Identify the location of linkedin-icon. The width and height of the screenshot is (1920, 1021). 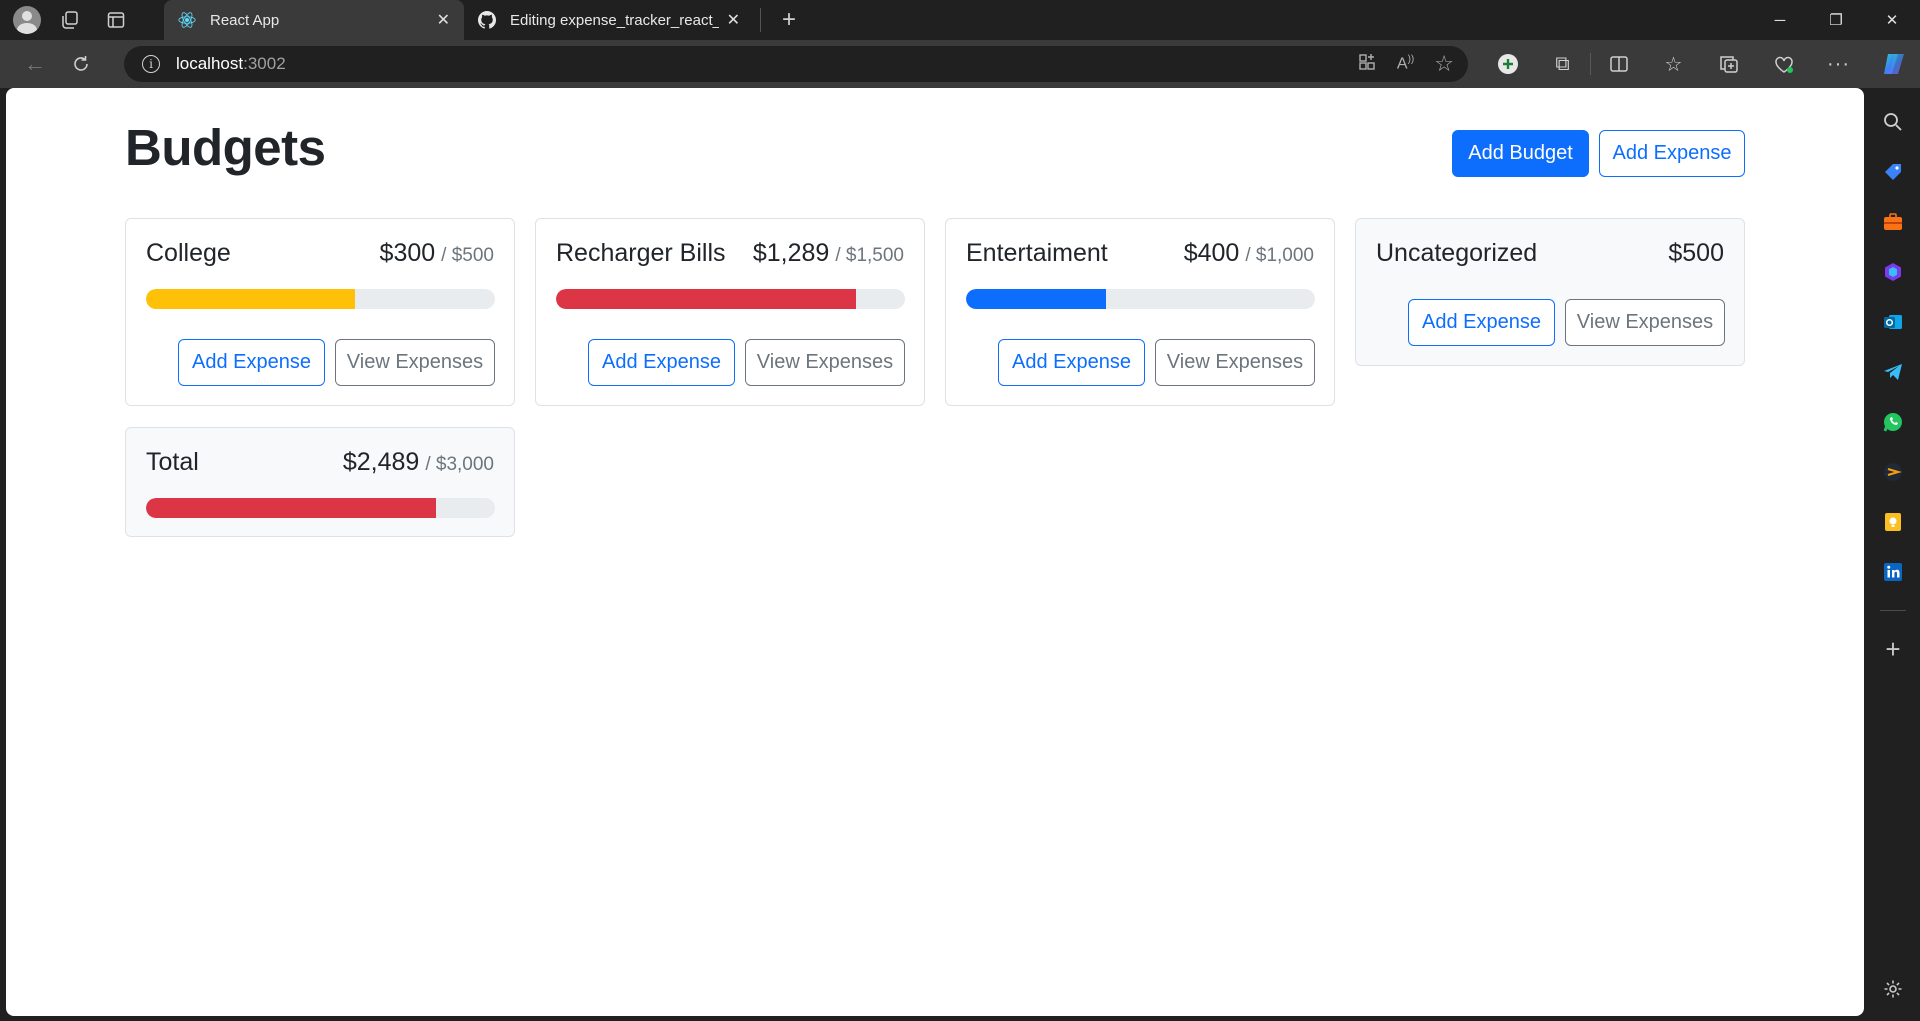
(1893, 572).